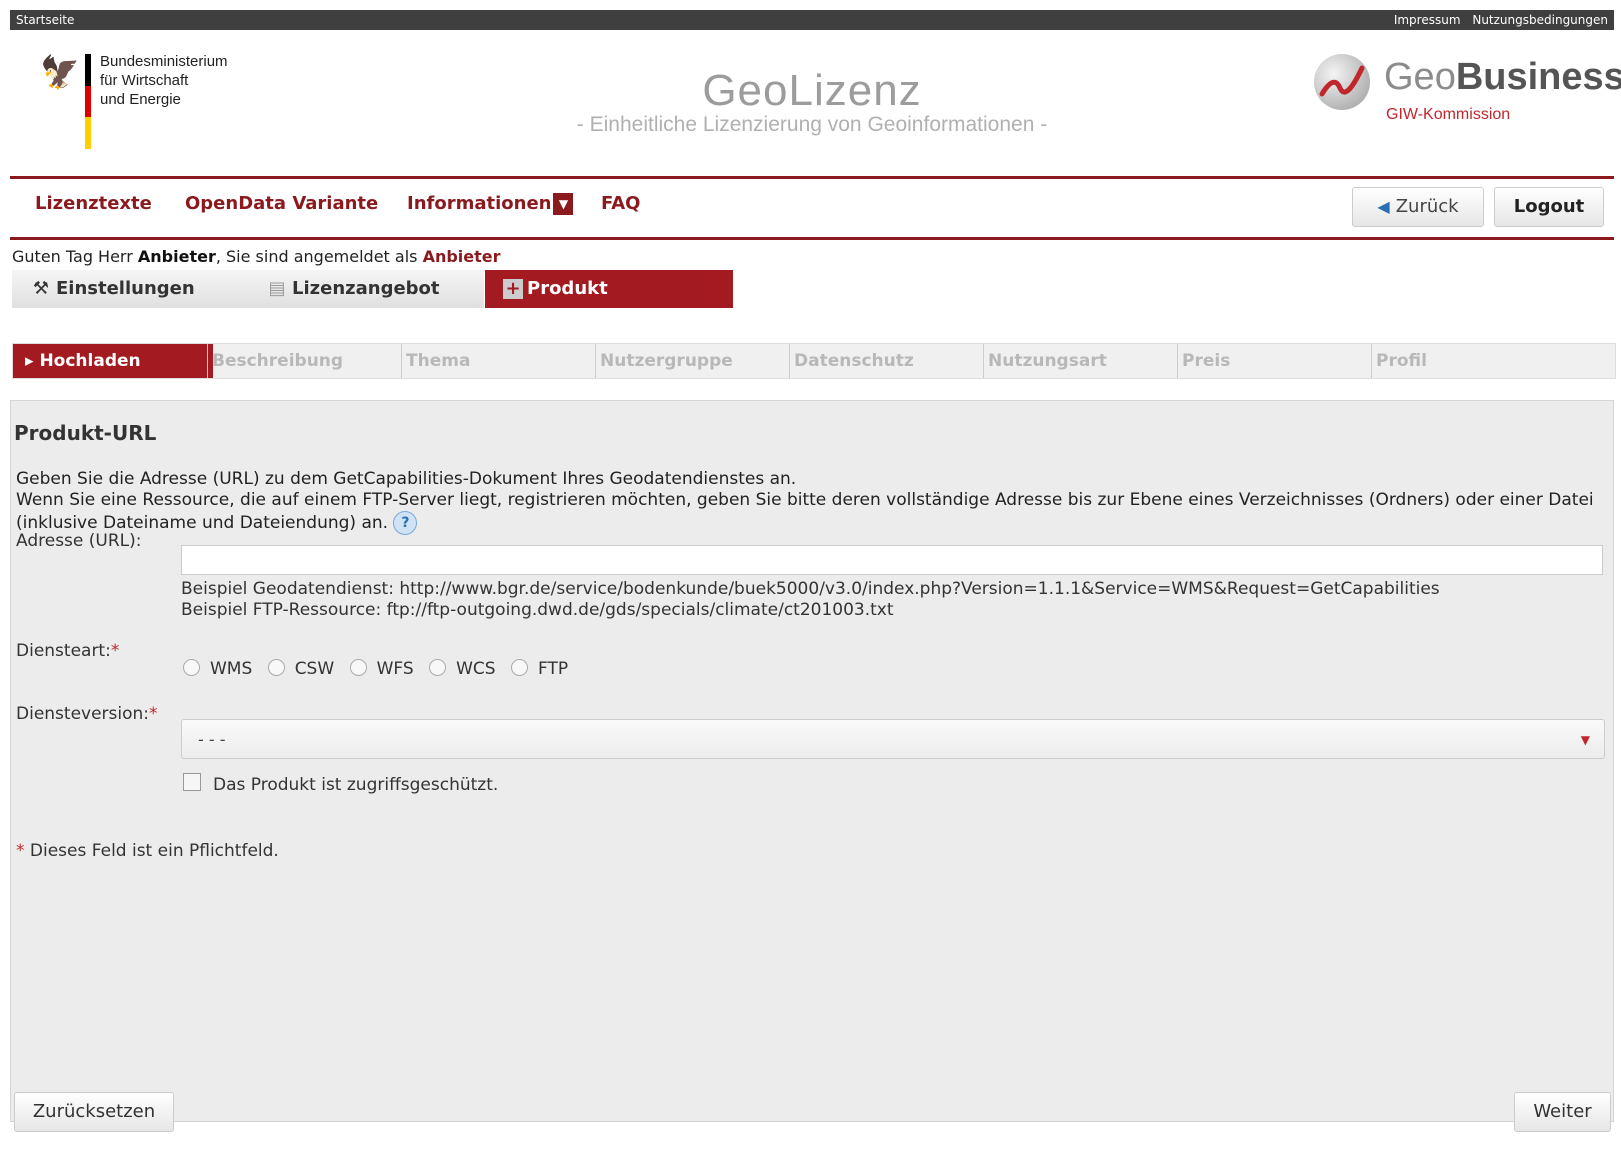 The width and height of the screenshot is (1621, 1171). I want to click on tools-icon: ⚒, so click(41, 288).